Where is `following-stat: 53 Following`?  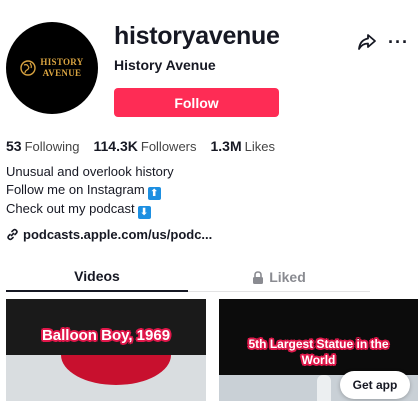
following-stat: 53 Following is located at coordinates (43, 146).